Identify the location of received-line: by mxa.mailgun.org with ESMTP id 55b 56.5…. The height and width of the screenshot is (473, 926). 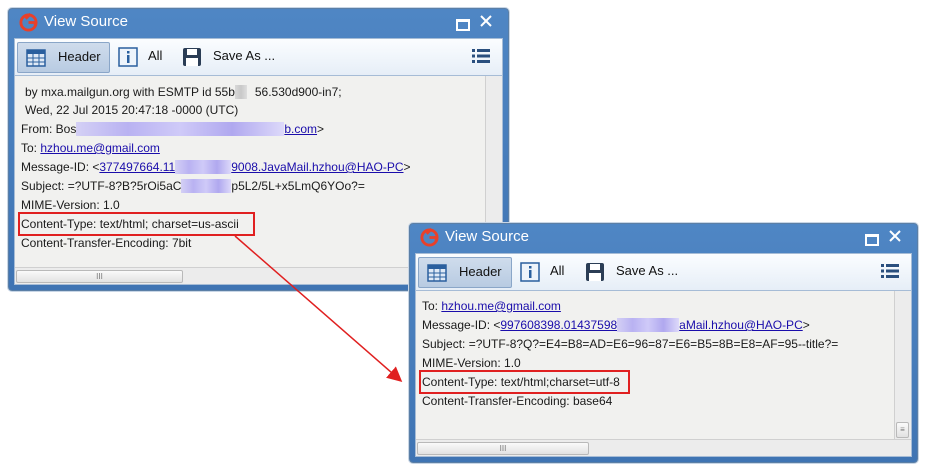
(183, 92).